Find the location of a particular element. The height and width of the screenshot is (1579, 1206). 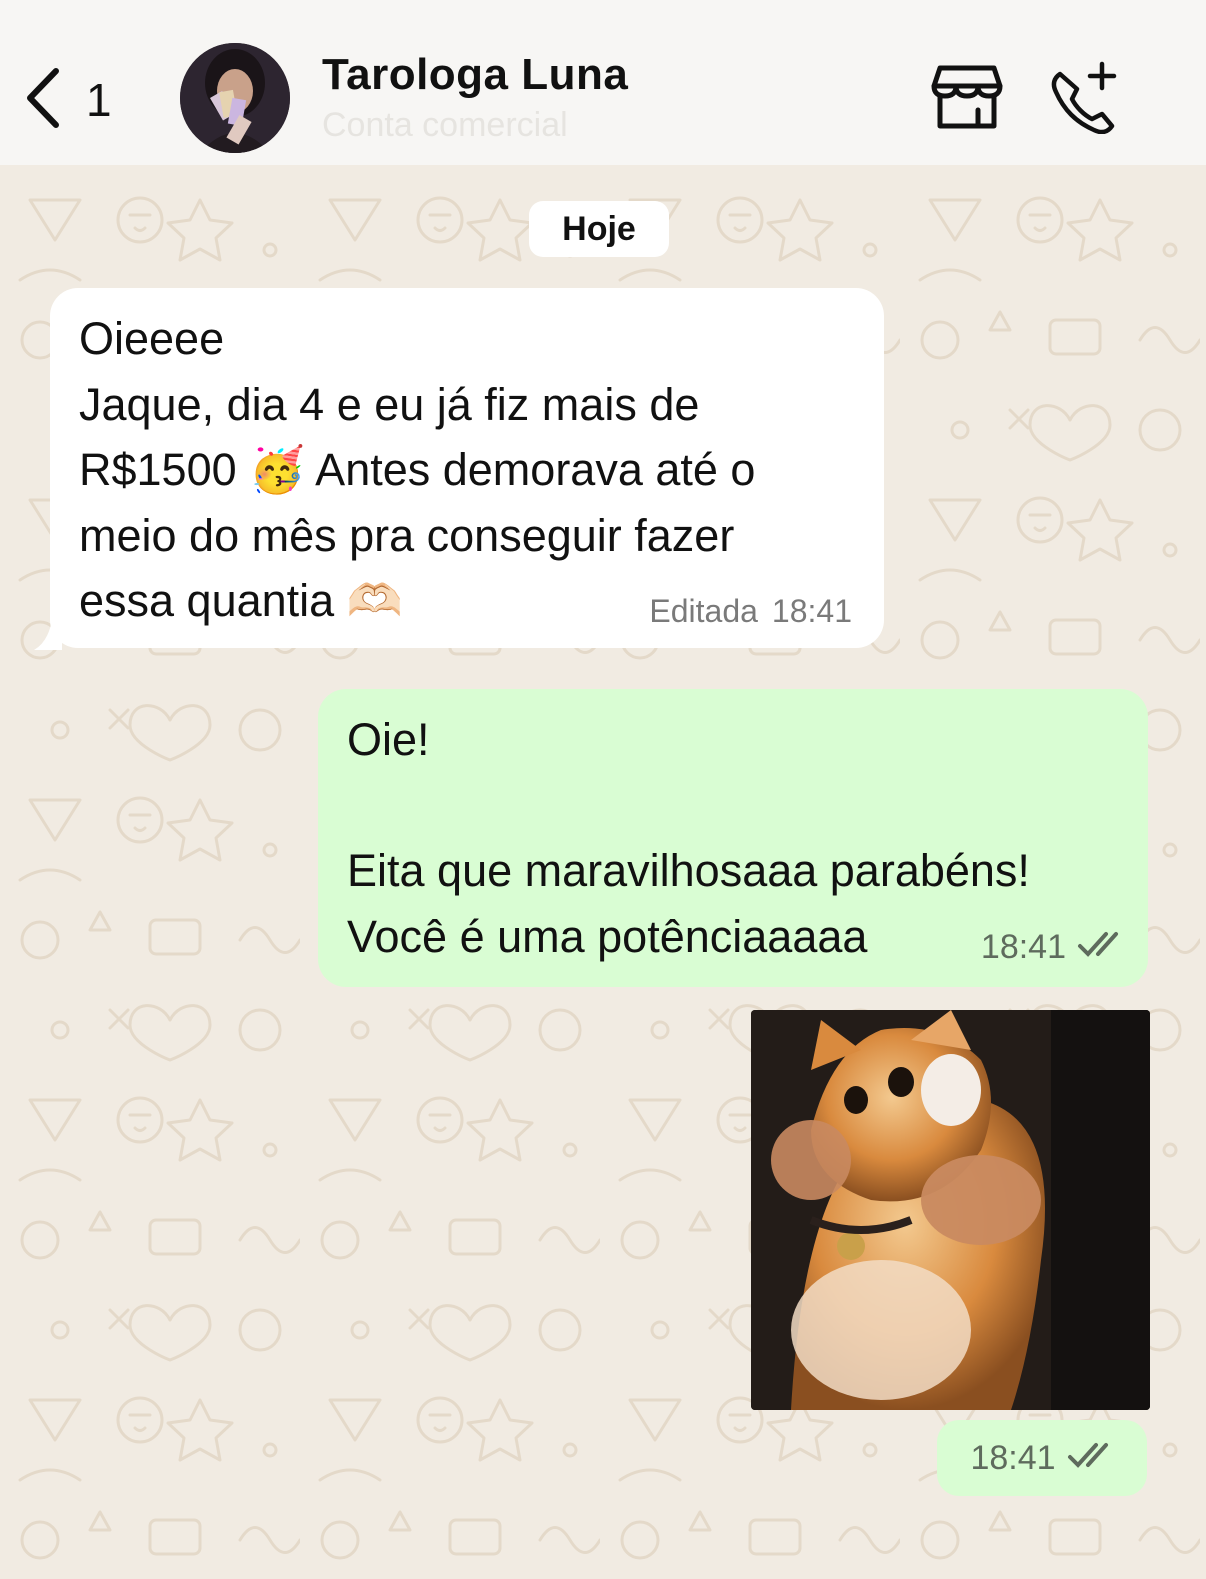

image-message-meta: 18:41 is located at coordinates (1042, 1458).